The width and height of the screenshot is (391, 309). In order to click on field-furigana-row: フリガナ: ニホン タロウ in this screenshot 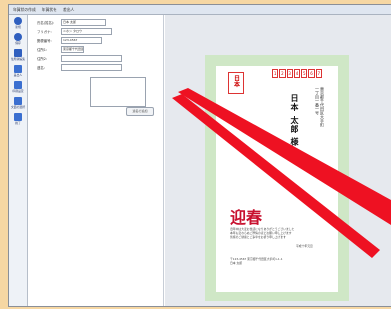, I will do `click(74, 31)`.